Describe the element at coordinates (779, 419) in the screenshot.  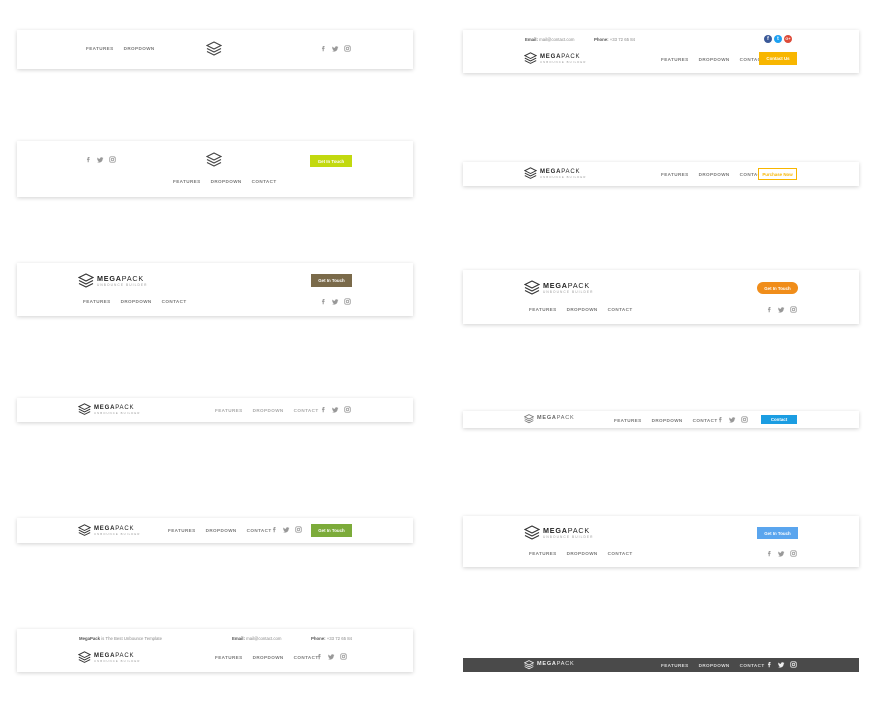
I see `contact-button: Contact` at that location.